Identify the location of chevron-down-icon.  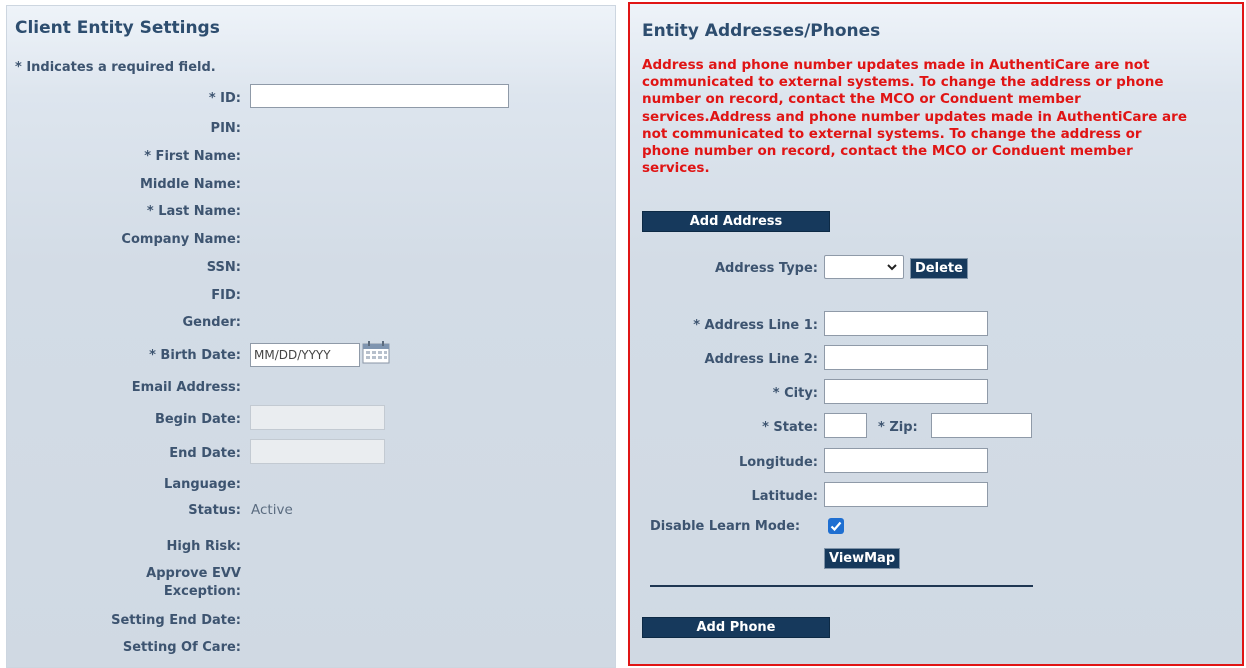
(892, 267).